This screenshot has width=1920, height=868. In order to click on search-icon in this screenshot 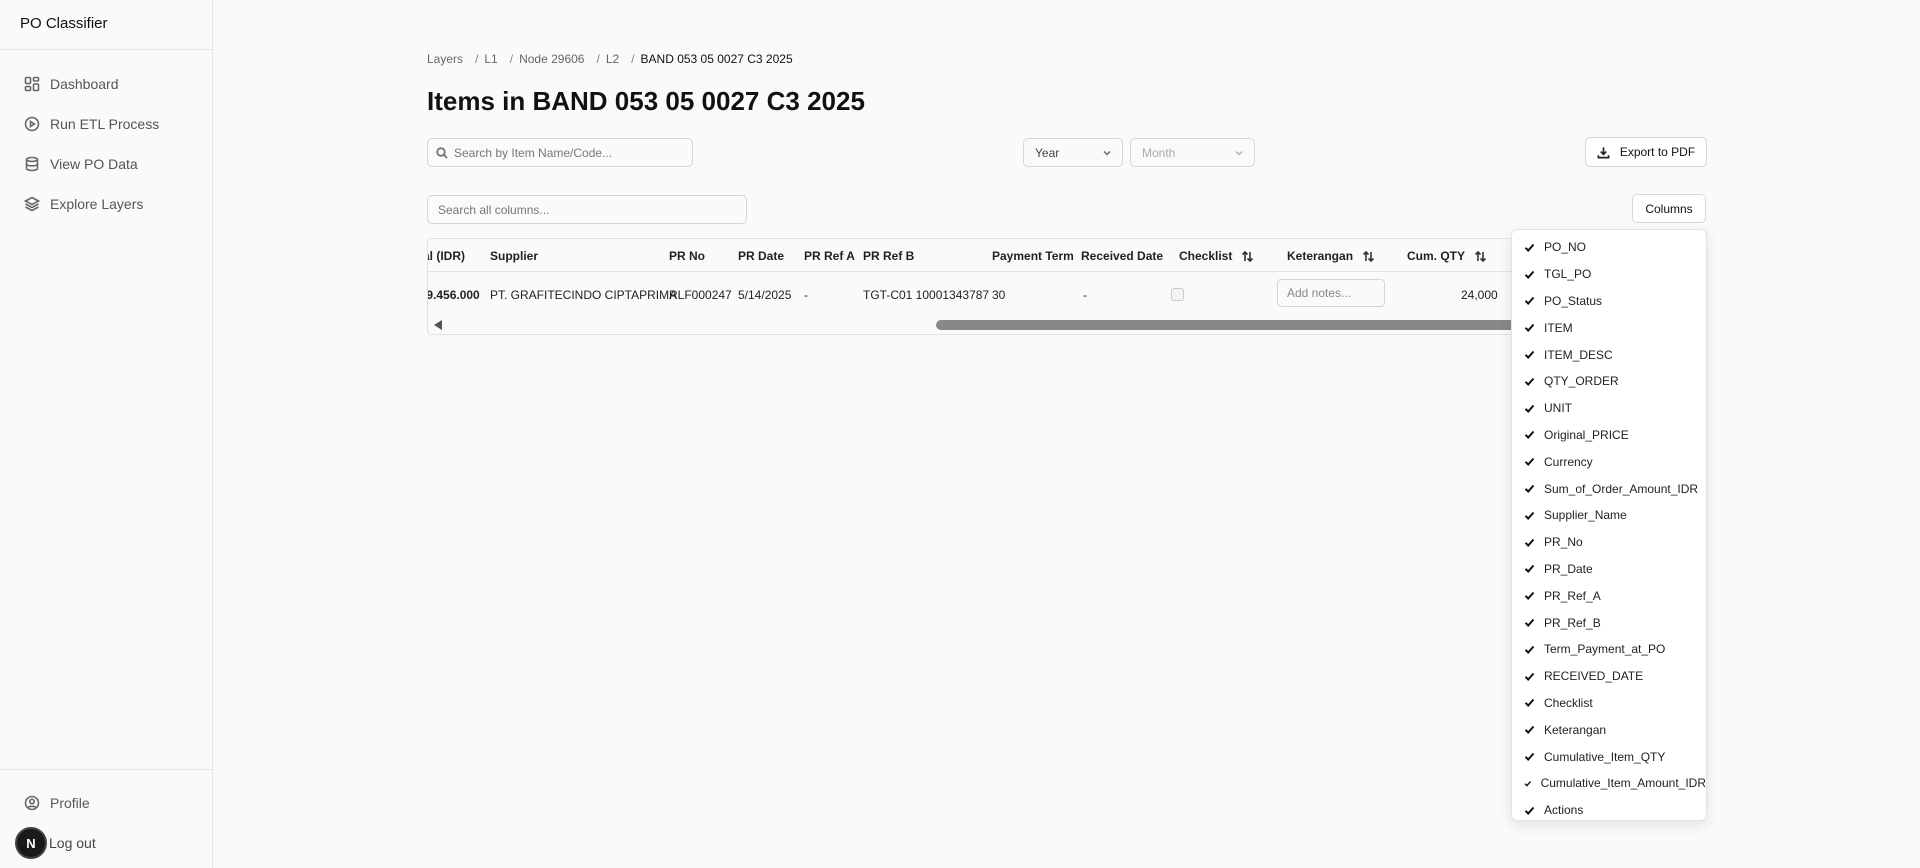, I will do `click(442, 152)`.